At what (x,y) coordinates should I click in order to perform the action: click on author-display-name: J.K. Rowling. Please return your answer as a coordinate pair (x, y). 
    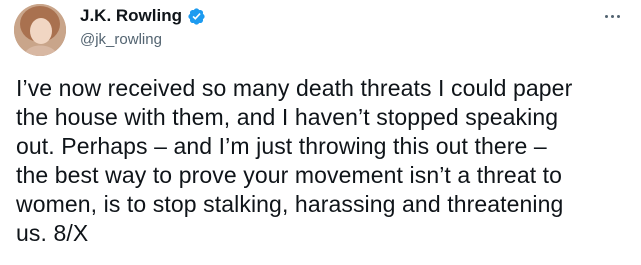
    Looking at the image, I should click on (131, 16).